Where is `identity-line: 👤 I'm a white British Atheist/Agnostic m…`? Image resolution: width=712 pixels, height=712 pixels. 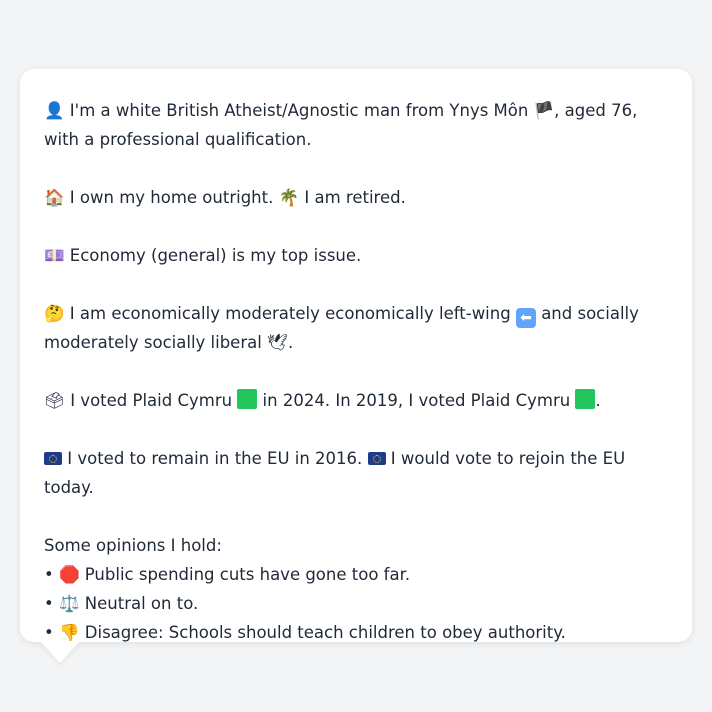 identity-line: 👤 I'm a white British Atheist/Agnostic m… is located at coordinates (356, 125).